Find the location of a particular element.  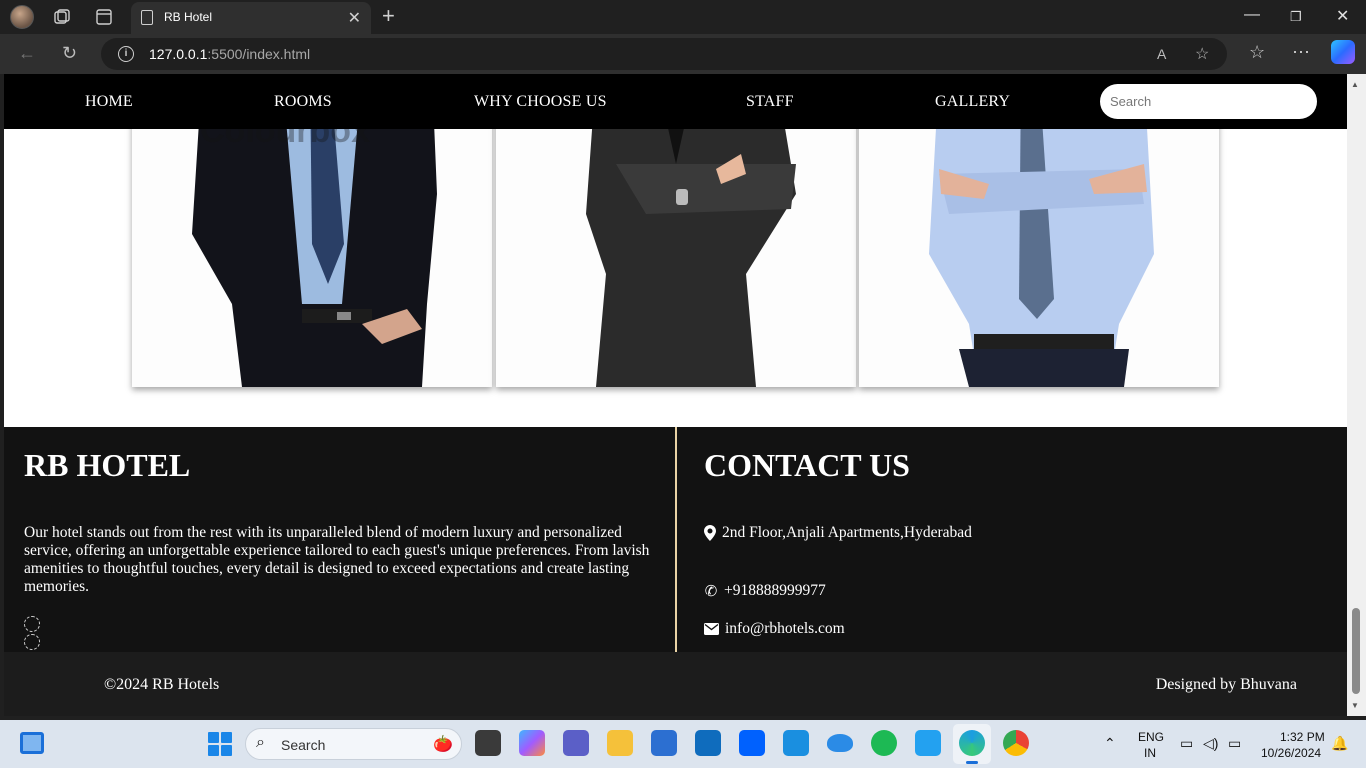

language-bottom: IN is located at coordinates (1150, 753).